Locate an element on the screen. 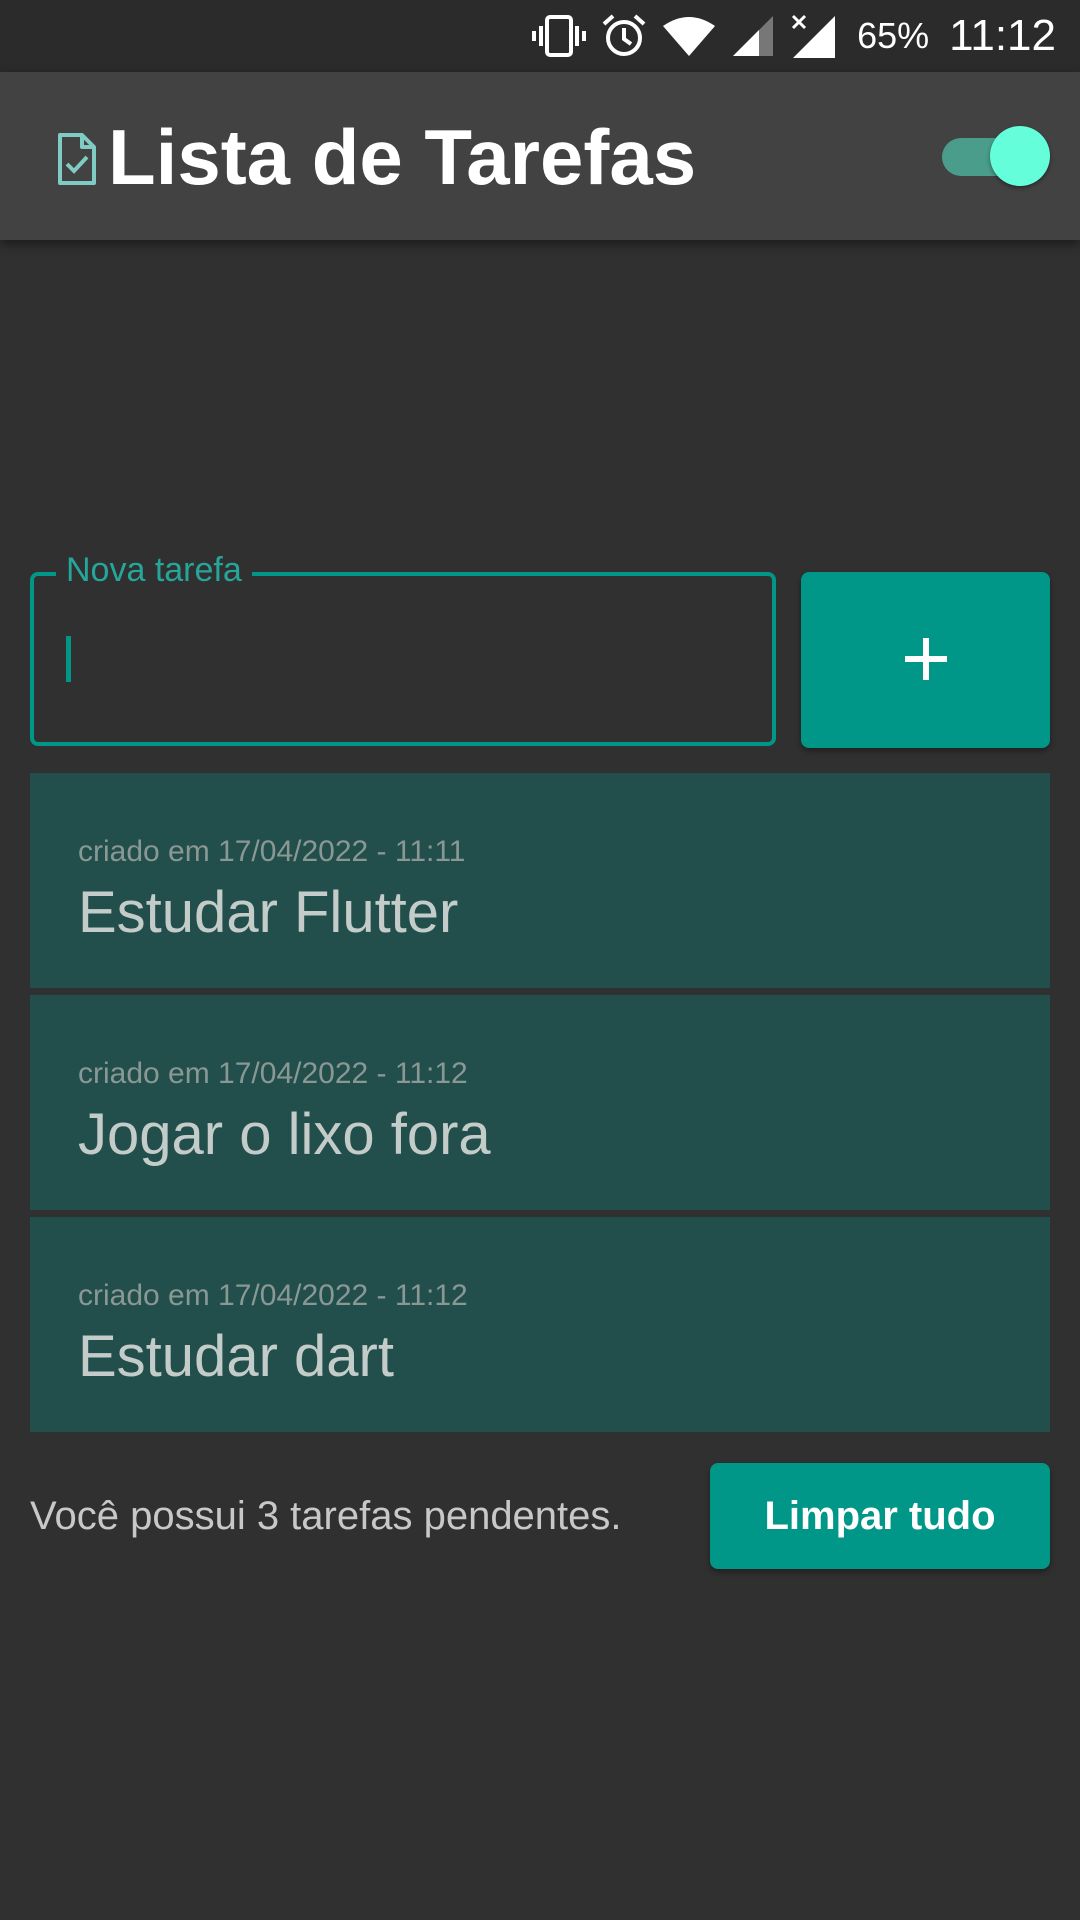 The image size is (1080, 1920). theme-toggle-switch is located at coordinates (995, 156).